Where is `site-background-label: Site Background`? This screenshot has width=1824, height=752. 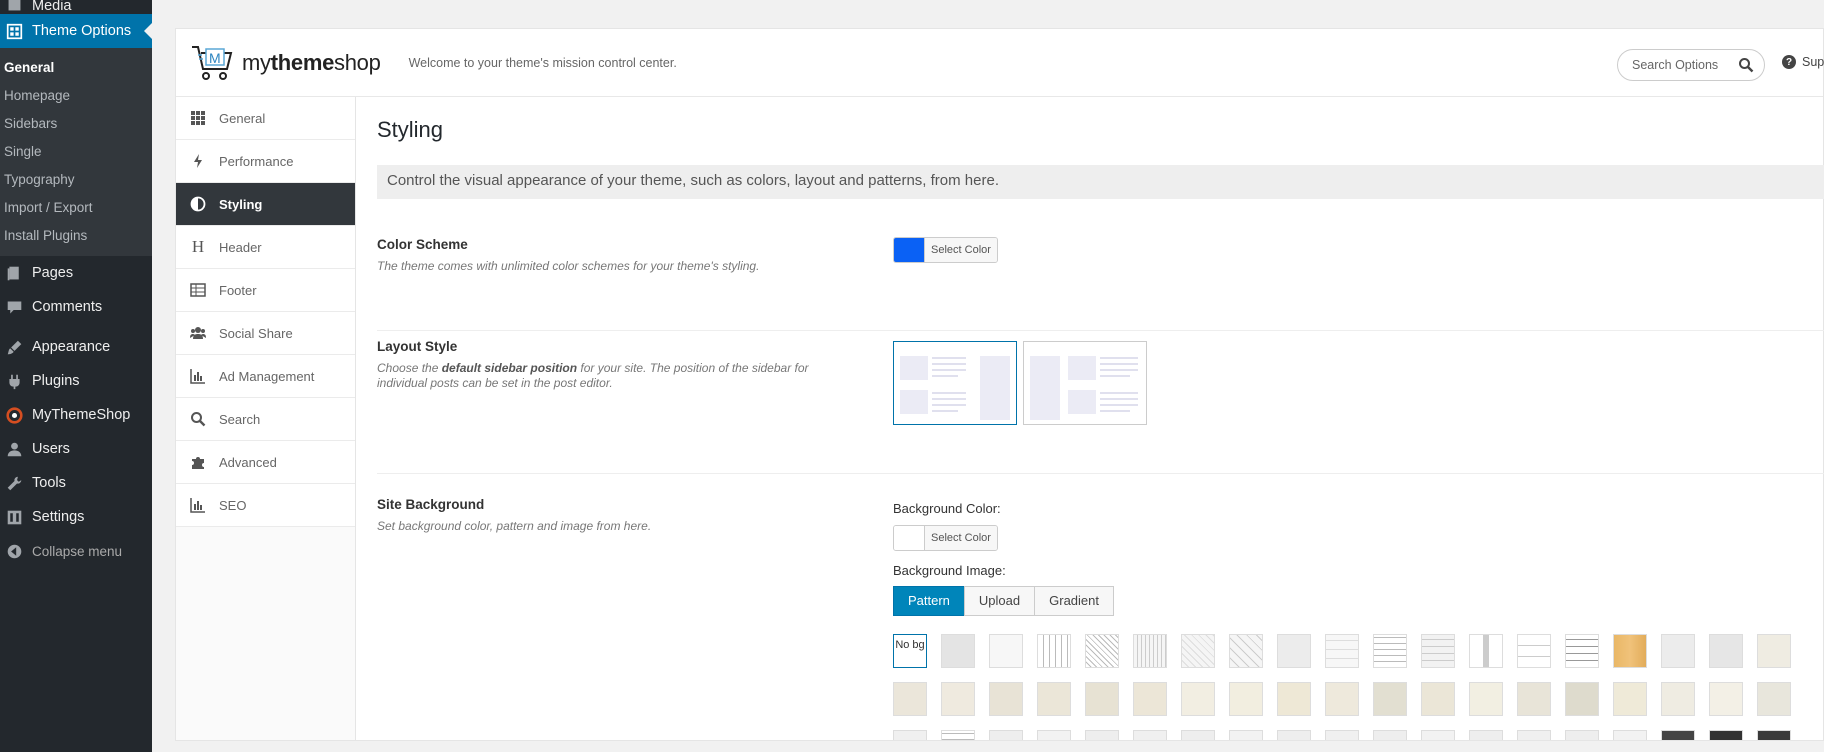
site-background-label: Site Background is located at coordinates (431, 504).